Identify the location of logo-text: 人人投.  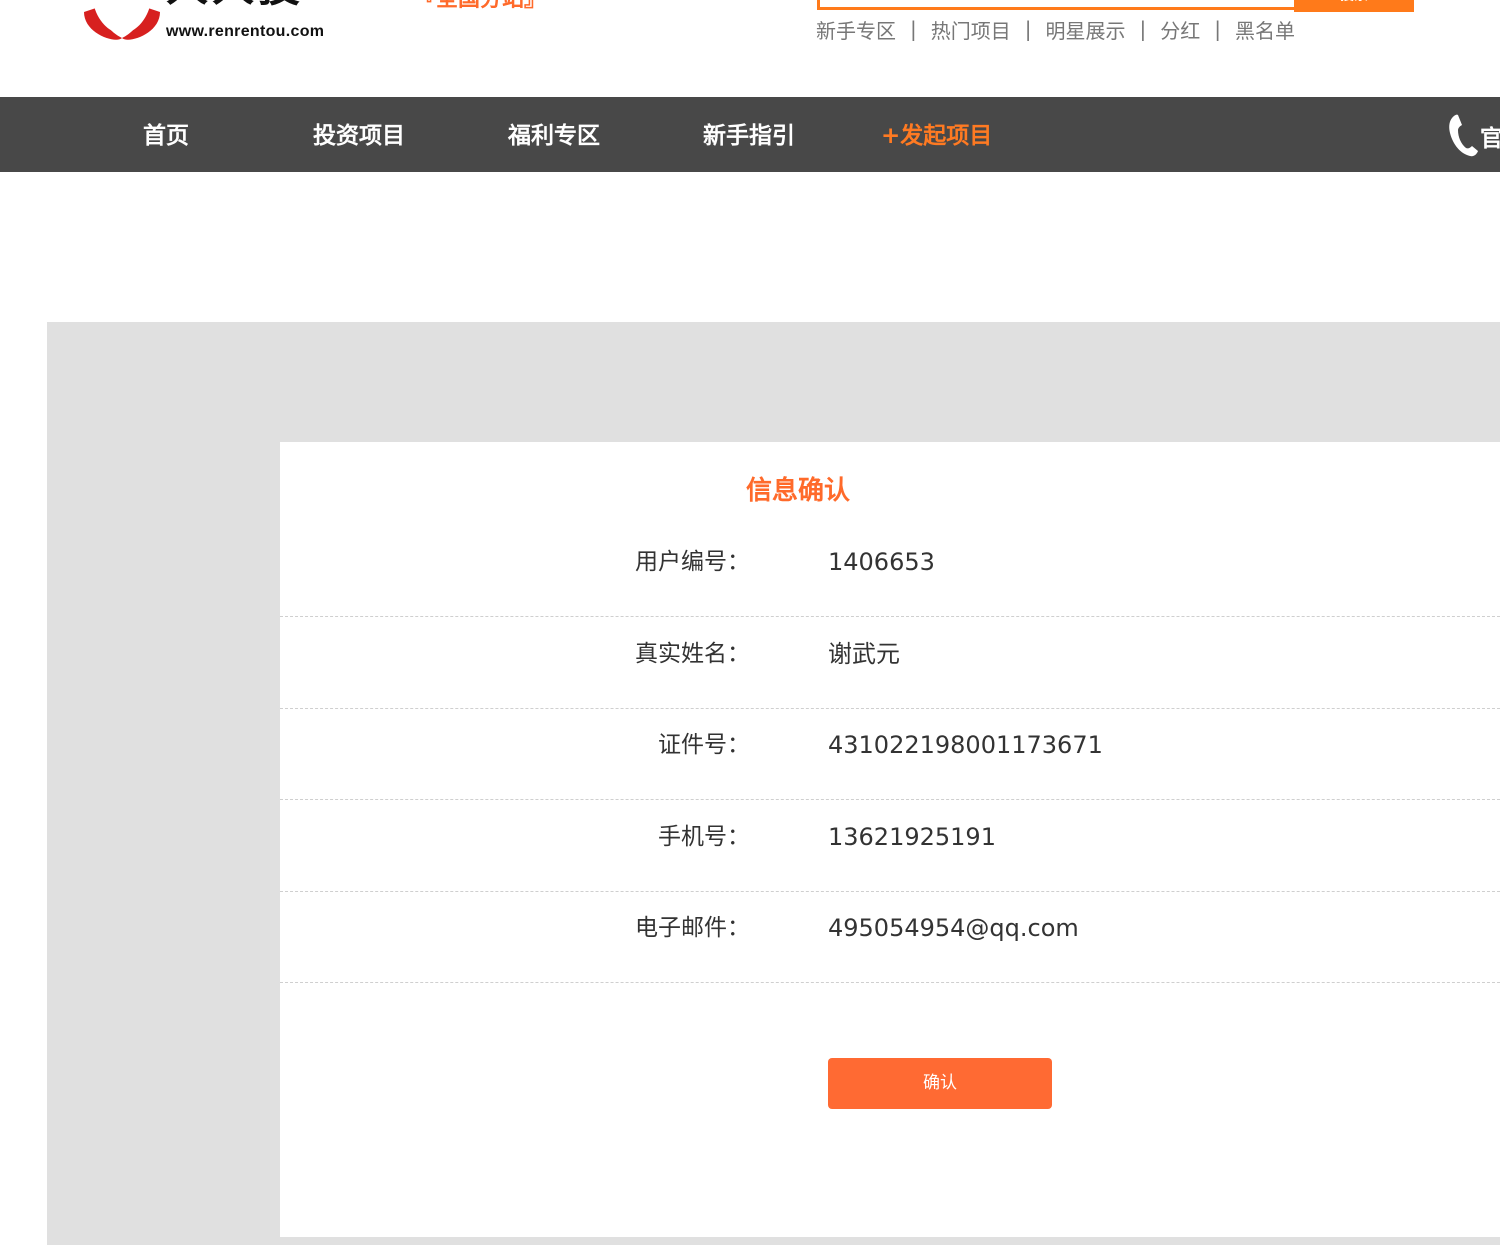
(235, 4).